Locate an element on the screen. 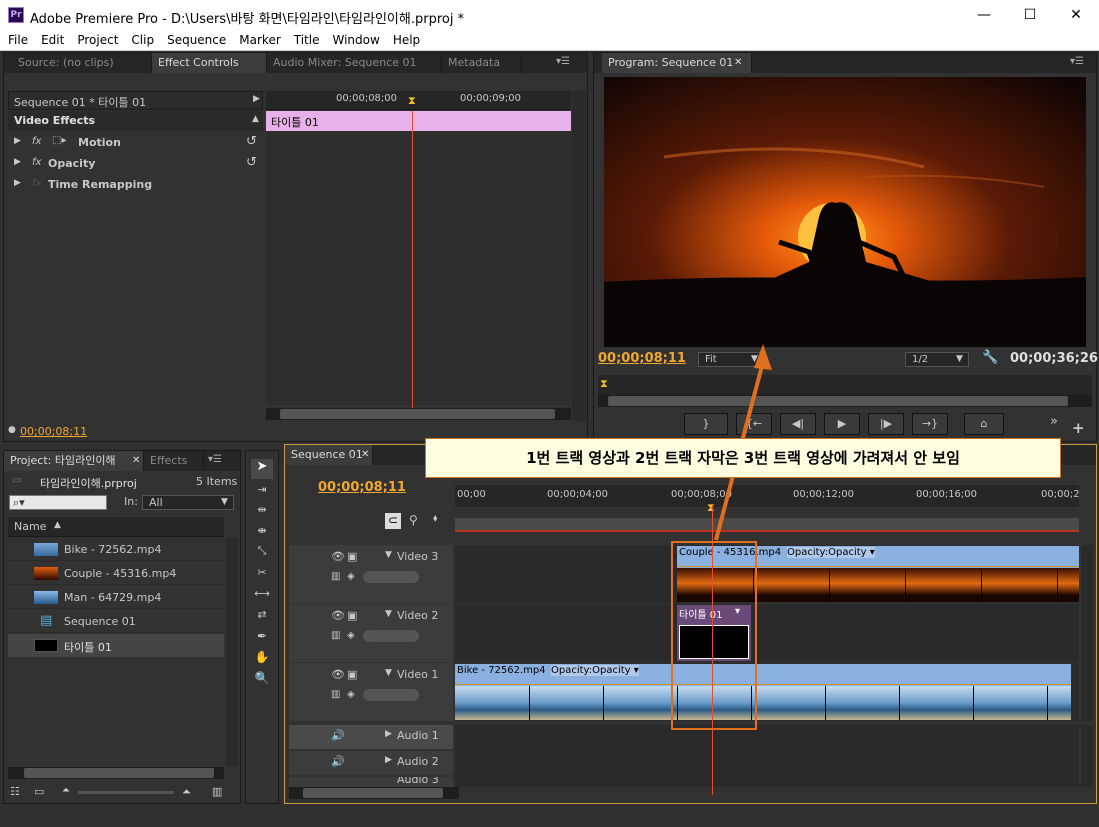 The height and width of the screenshot is (827, 1099). effect-row-time-remapping: ▶ fx Time Remapping is located at coordinates (135, 185).